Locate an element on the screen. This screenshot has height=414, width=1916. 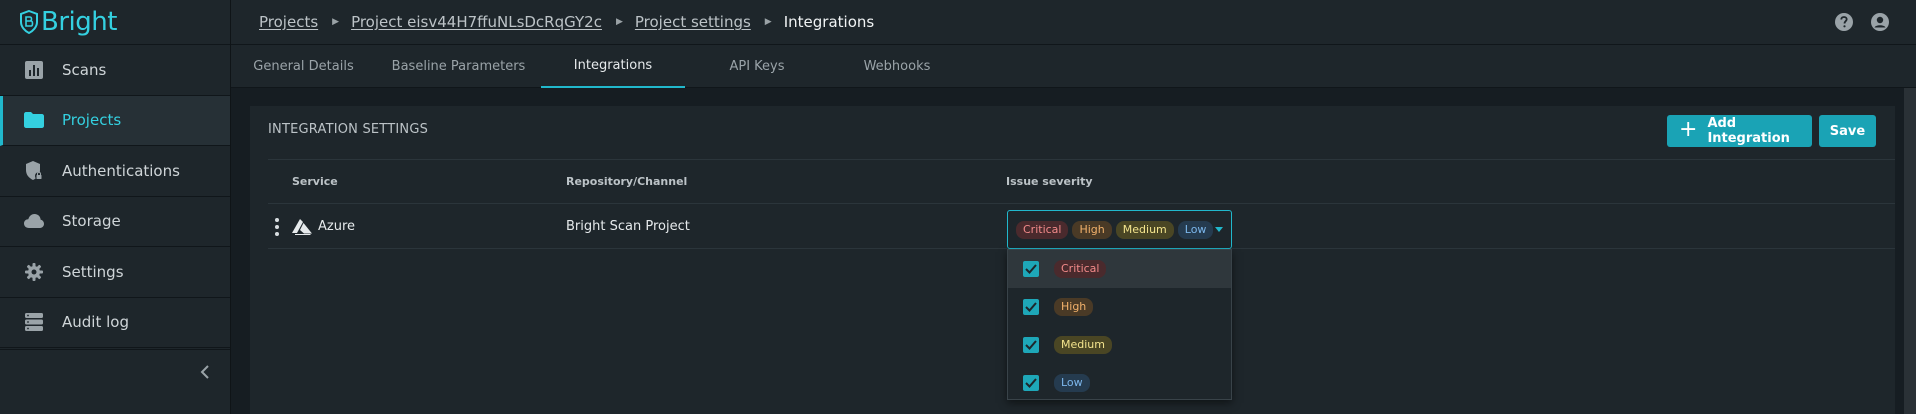
column-header-service: Service is located at coordinates (315, 181).